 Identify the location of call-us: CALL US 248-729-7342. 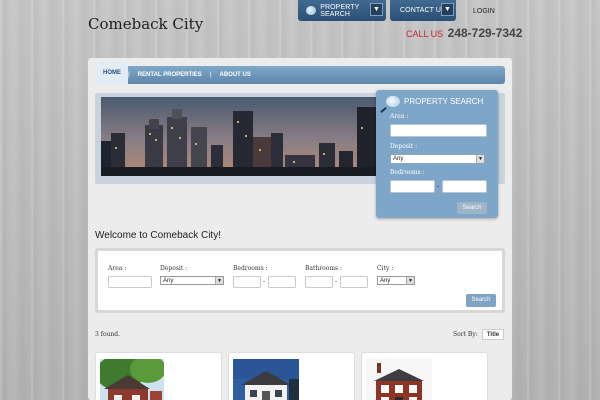
(464, 33).